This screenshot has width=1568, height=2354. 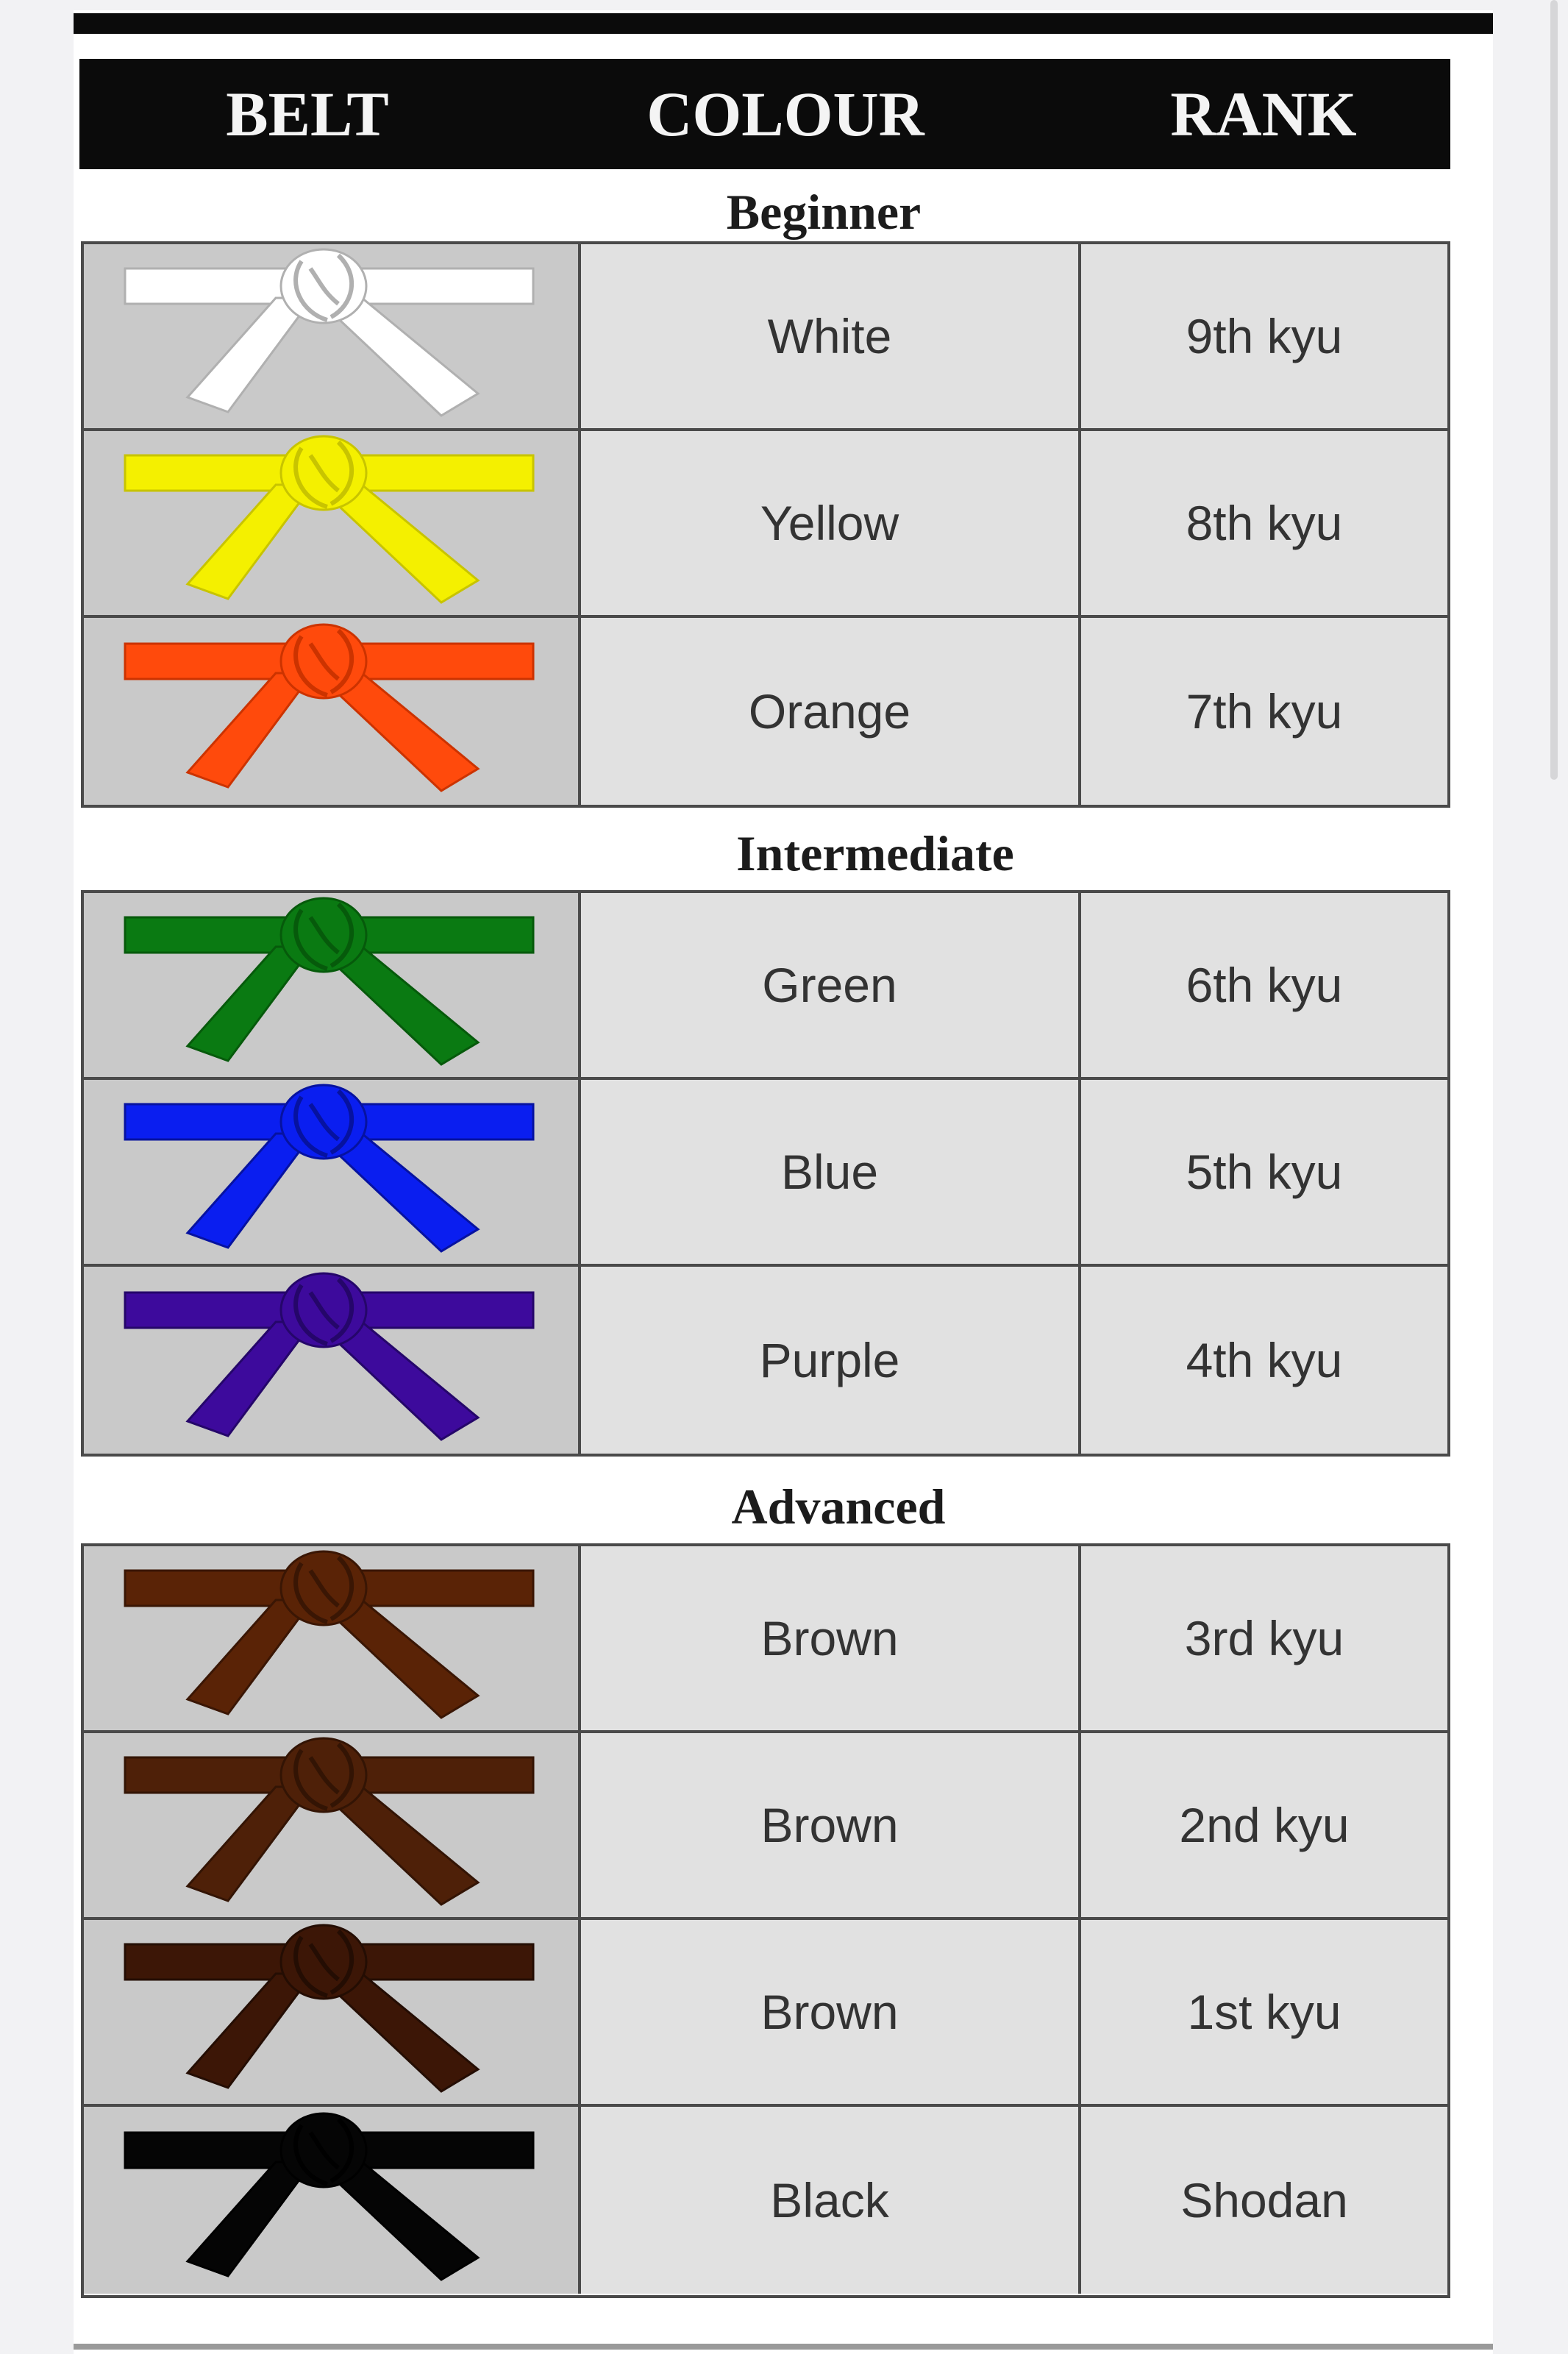 What do you see at coordinates (1264, 1360) in the screenshot?
I see `rank-cell: 4th kyu` at bounding box center [1264, 1360].